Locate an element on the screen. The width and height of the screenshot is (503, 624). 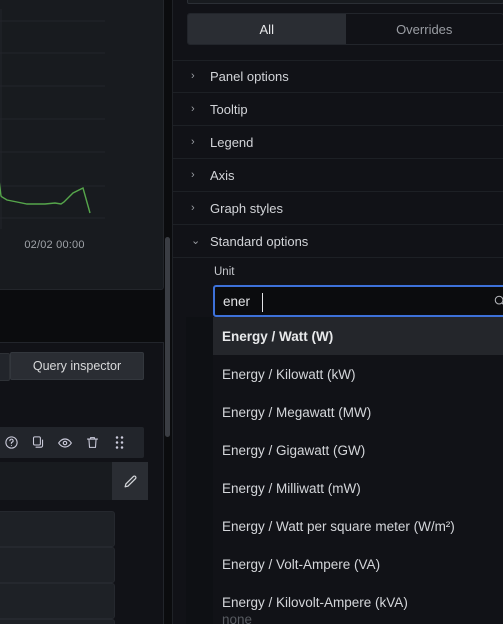
dropdown-option: Energy / Watt per square meter (W/m²) is located at coordinates (358, 526).